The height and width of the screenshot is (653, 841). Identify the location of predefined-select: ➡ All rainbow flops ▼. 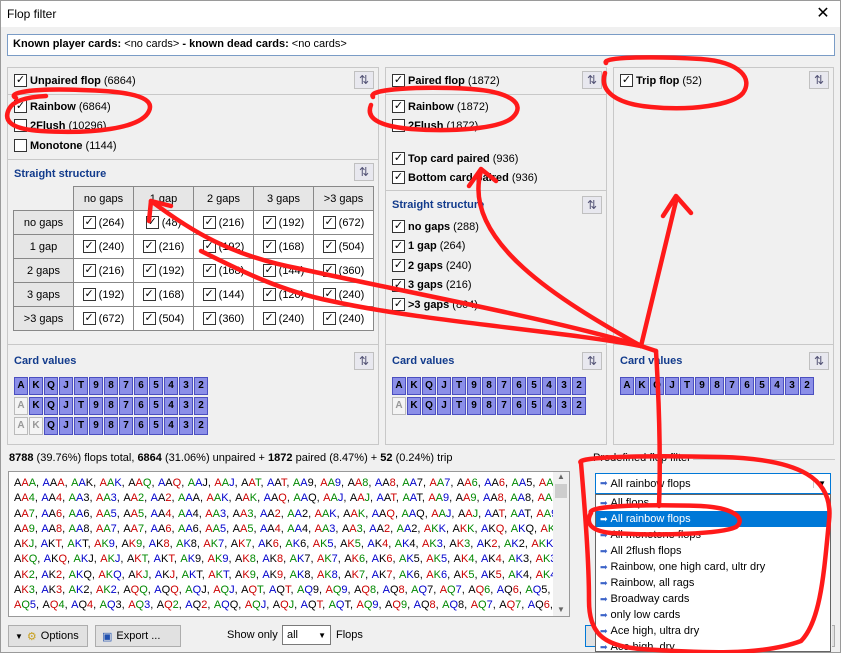
(713, 483).